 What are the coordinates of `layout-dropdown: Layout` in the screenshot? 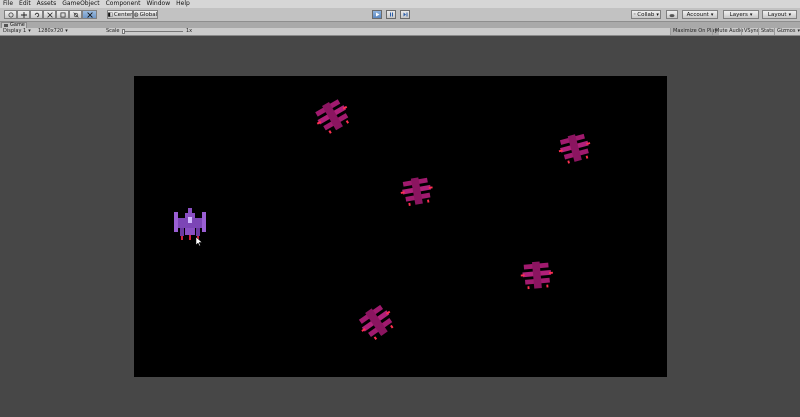 It's located at (779, 14).